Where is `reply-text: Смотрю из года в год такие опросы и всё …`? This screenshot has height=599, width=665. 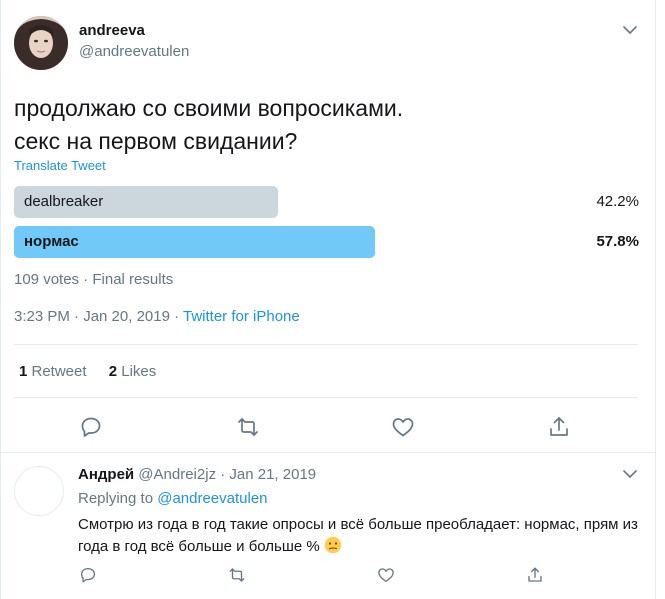 reply-text: Смотрю из года в год такие опросы и всё … is located at coordinates (358, 536).